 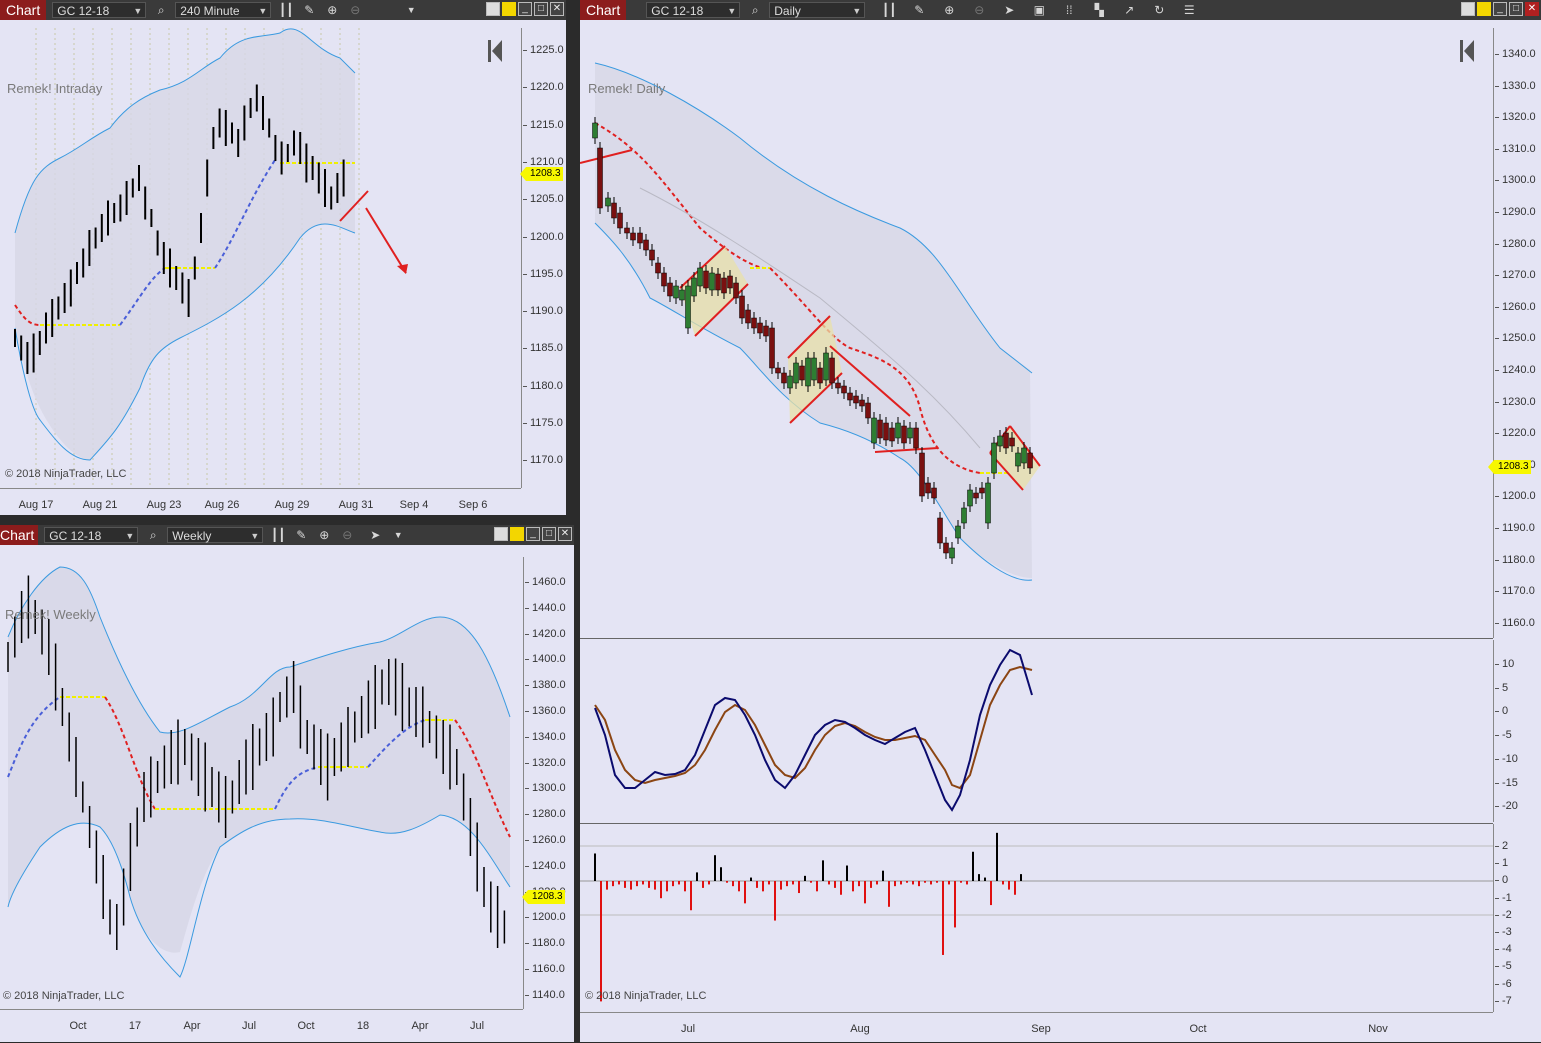 What do you see at coordinates (210, 11) in the screenshot?
I see `interval-label: 240 Minute` at bounding box center [210, 11].